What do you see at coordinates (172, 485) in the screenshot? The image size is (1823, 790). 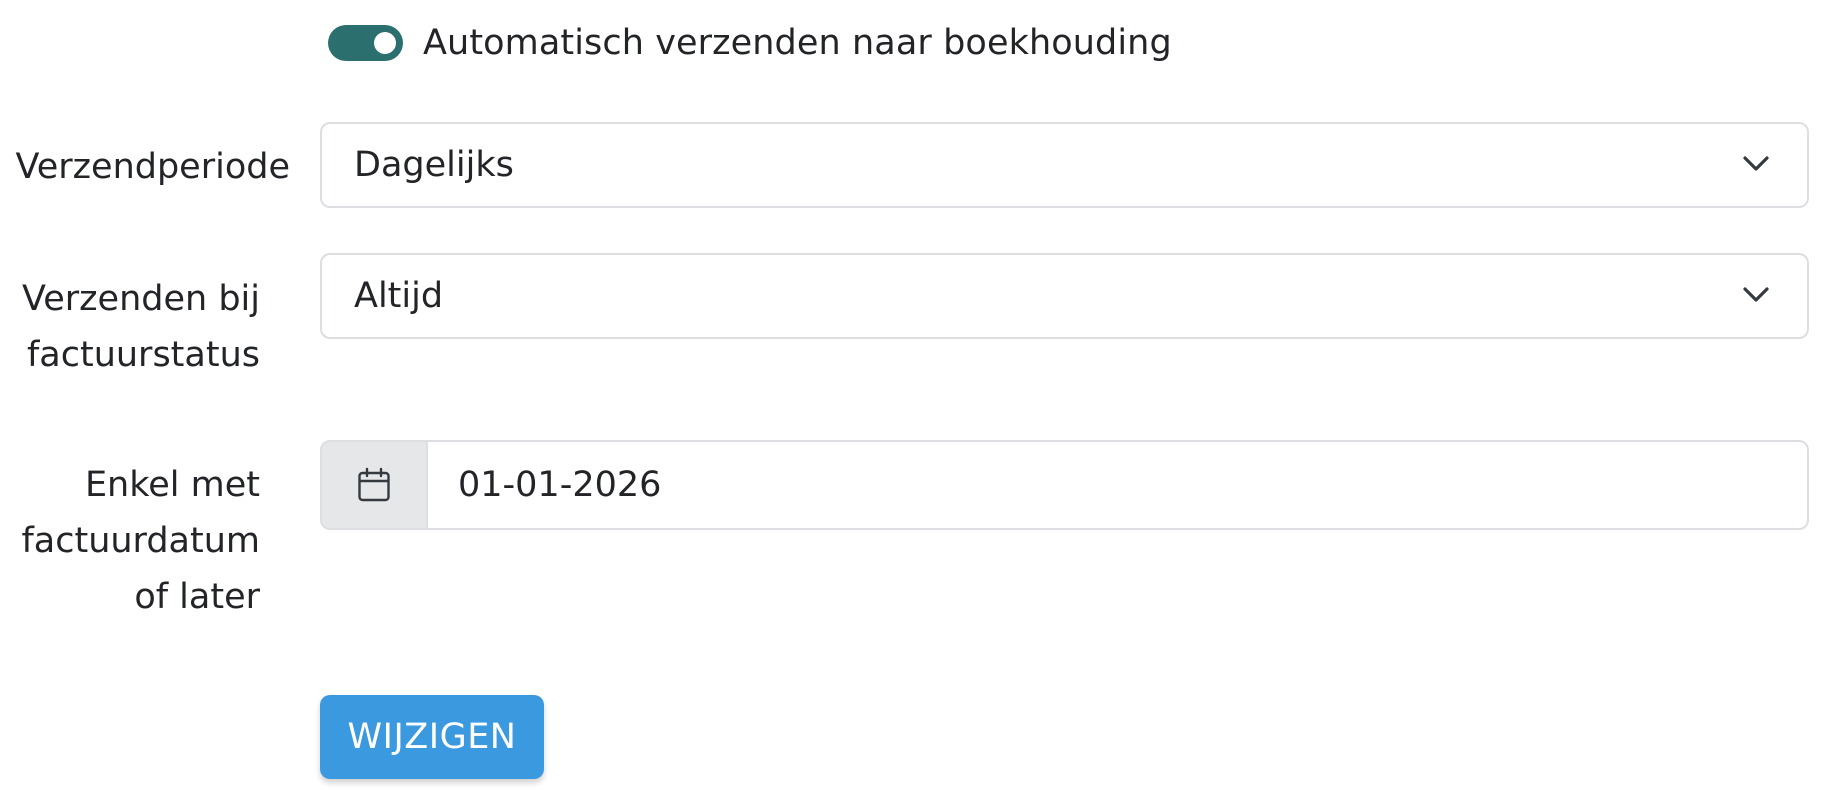 I see `invoice-date-label-line1: Enkel met` at bounding box center [172, 485].